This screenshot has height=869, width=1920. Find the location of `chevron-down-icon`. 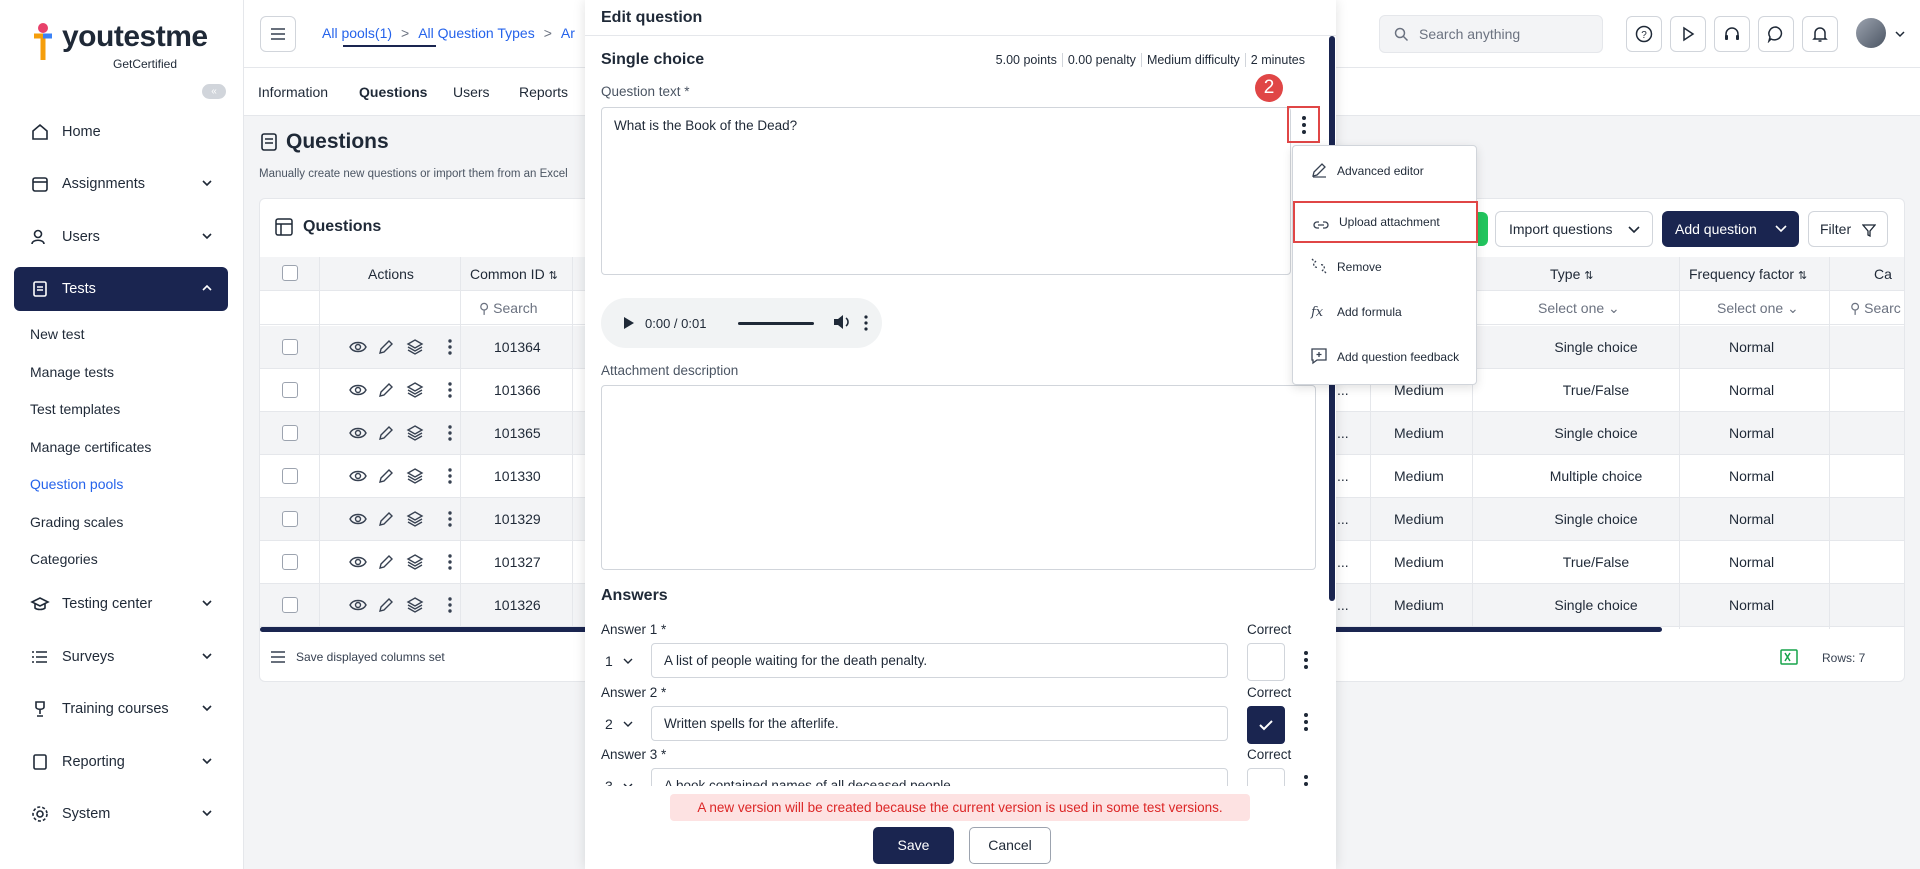

chevron-down-icon is located at coordinates (1900, 34).